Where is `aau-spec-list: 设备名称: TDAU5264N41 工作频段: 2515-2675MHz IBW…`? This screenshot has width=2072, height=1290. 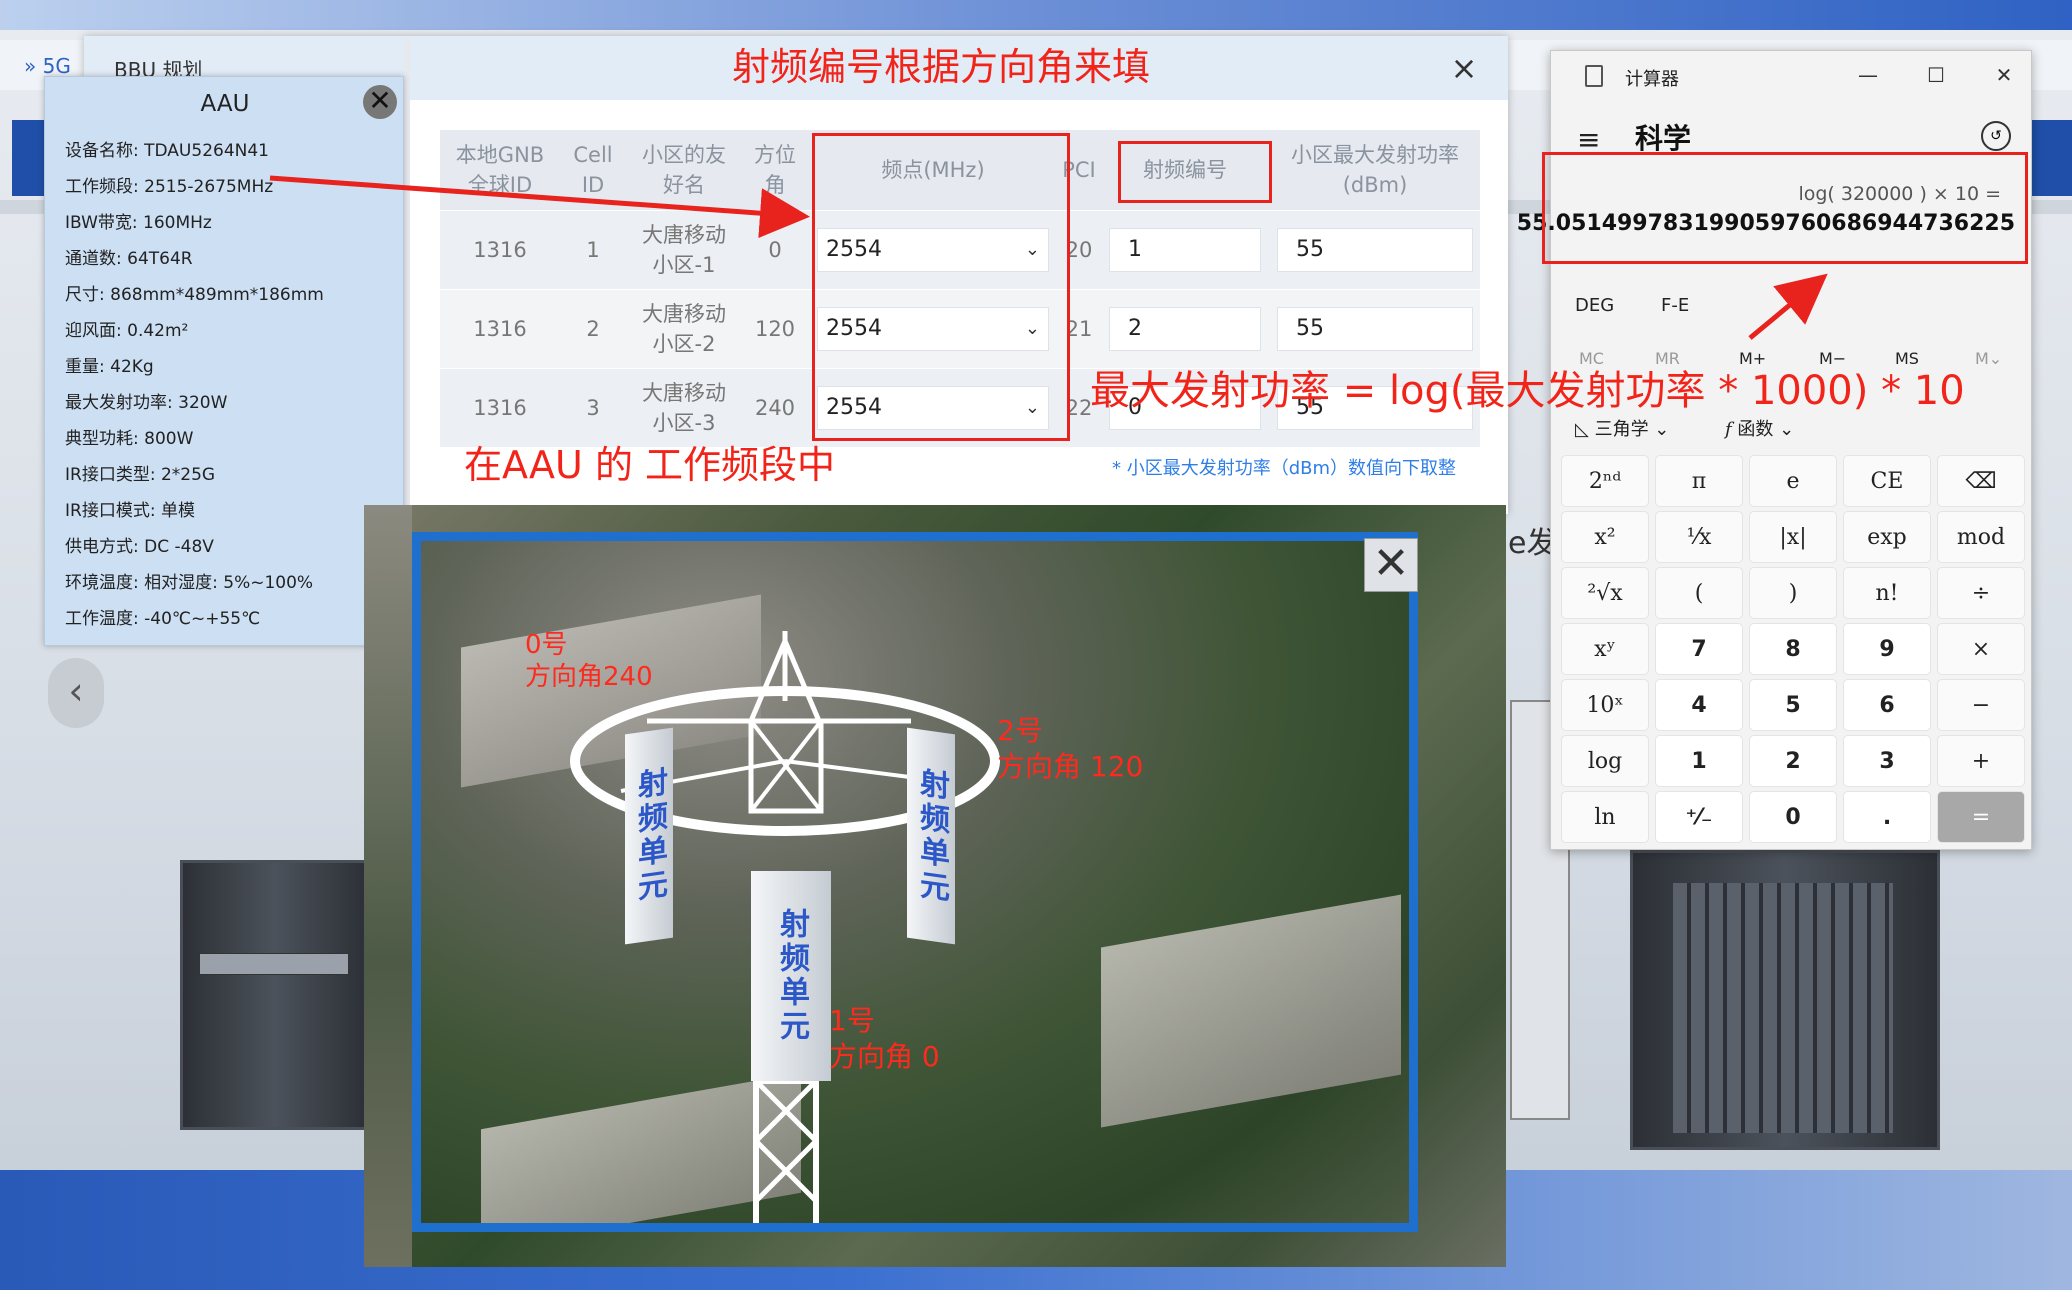 aau-spec-list: 设备名称: TDAU5264N41 工作频段: 2515-2675MHz IBW… is located at coordinates (194, 385).